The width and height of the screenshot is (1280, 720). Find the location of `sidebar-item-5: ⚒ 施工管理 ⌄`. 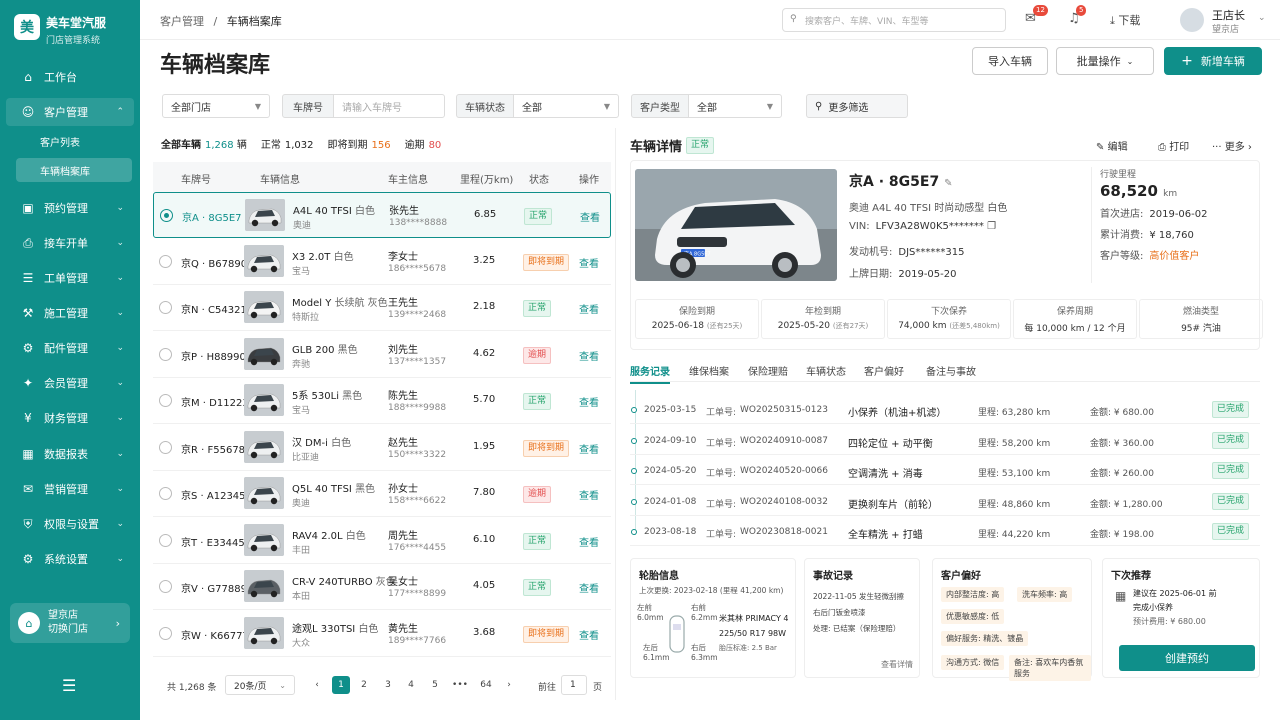

sidebar-item-5: ⚒ 施工管理 ⌄ is located at coordinates (70, 313).